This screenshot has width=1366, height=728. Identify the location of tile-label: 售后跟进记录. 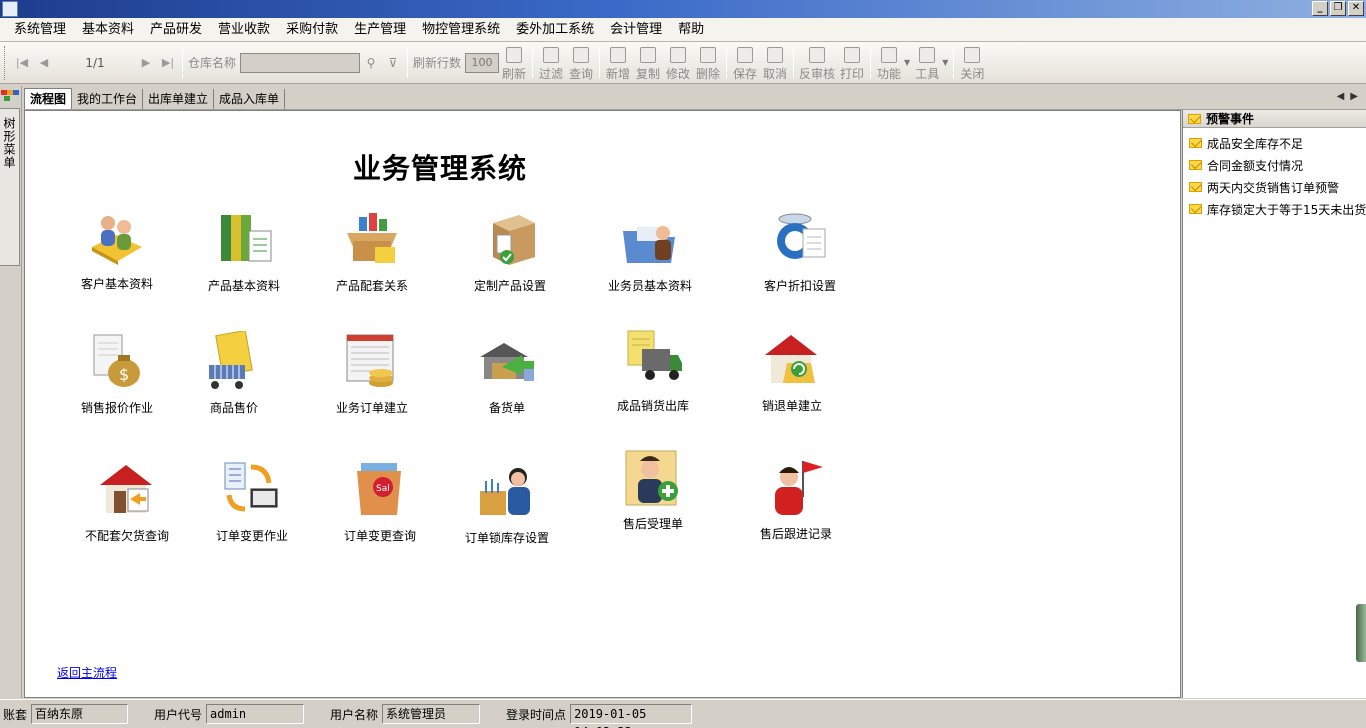
(795, 534).